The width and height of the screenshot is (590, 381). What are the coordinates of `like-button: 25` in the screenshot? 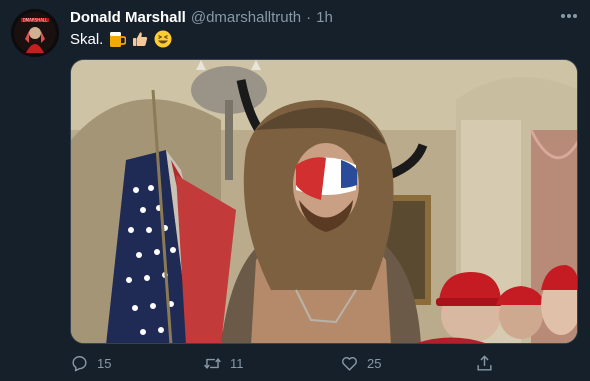 It's located at (360, 363).